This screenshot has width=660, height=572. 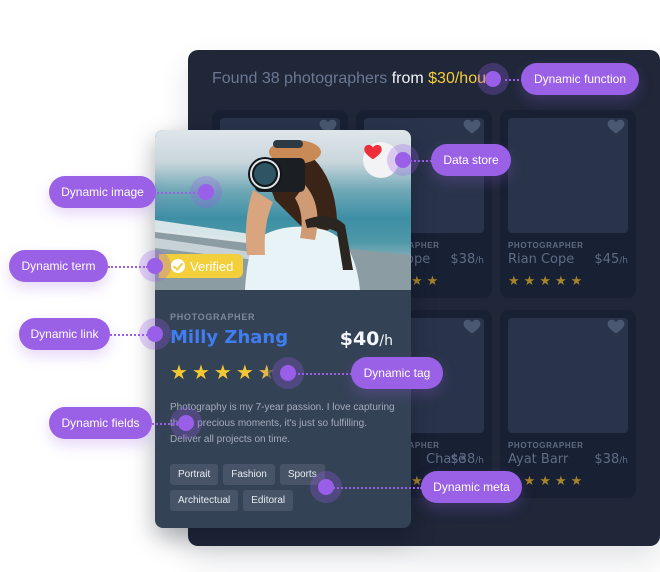 What do you see at coordinates (568, 404) in the screenshot?
I see `photographer-card: PHOTOGRAPHER Ayat Barr $38/h ★★★★★` at bounding box center [568, 404].